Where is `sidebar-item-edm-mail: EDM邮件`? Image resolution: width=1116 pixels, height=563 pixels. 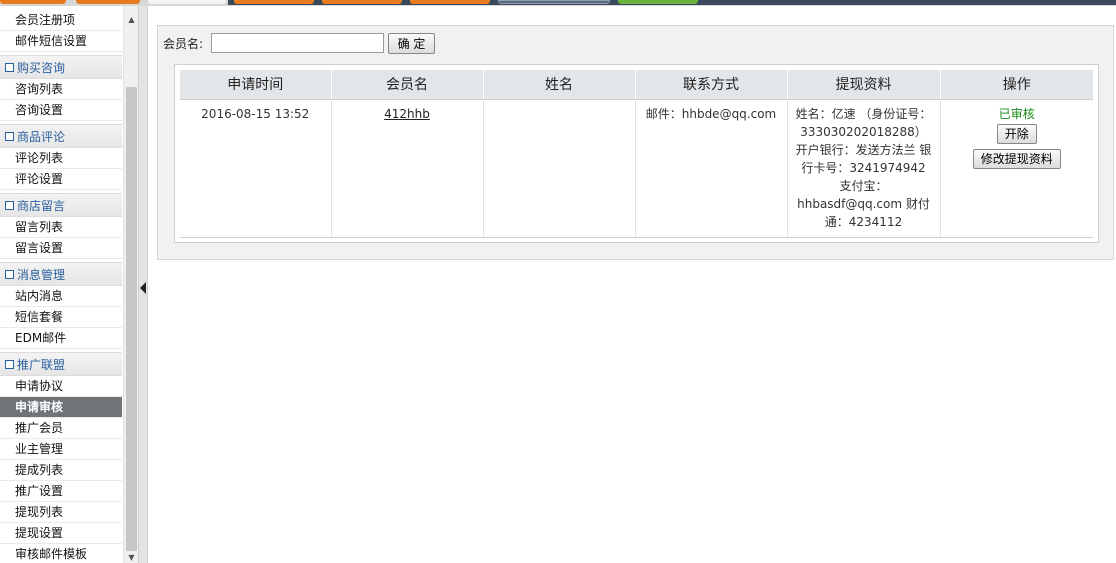
sidebar-item-edm-mail: EDM邮件 is located at coordinates (61, 338).